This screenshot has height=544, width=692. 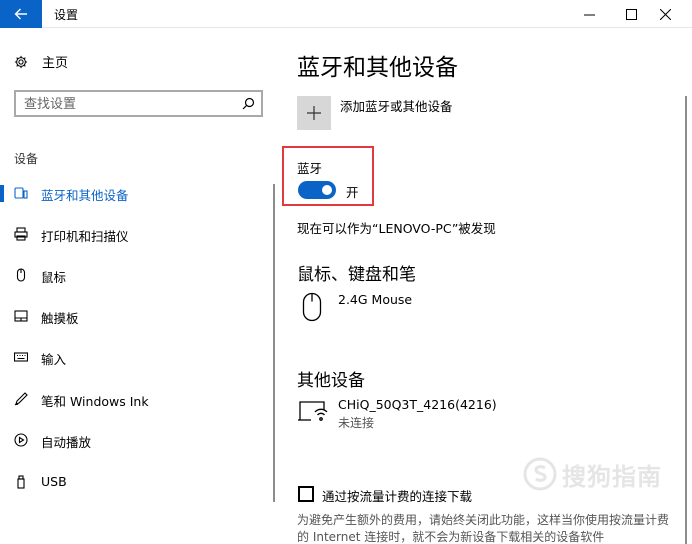 I want to click on discoverable-text: 现在可以作为“LENOVO-PC”被发现, so click(x=396, y=228).